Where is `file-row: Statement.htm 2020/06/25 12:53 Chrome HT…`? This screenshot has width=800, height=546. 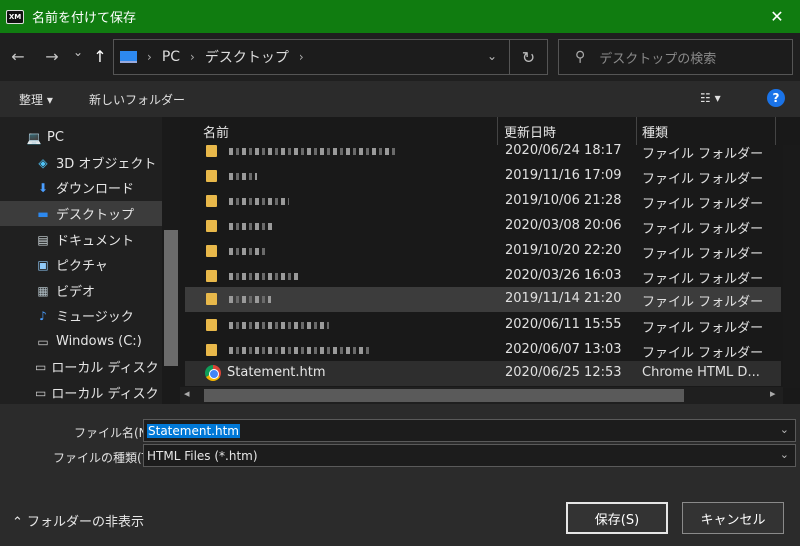 file-row: Statement.htm 2020/06/25 12:53 Chrome HT… is located at coordinates (483, 373).